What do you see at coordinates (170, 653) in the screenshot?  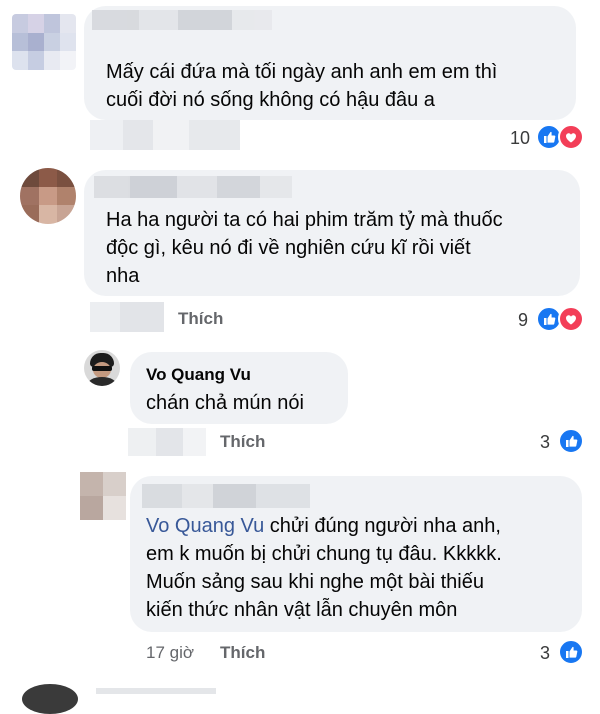 I see `timestamp: 17 giờ` at bounding box center [170, 653].